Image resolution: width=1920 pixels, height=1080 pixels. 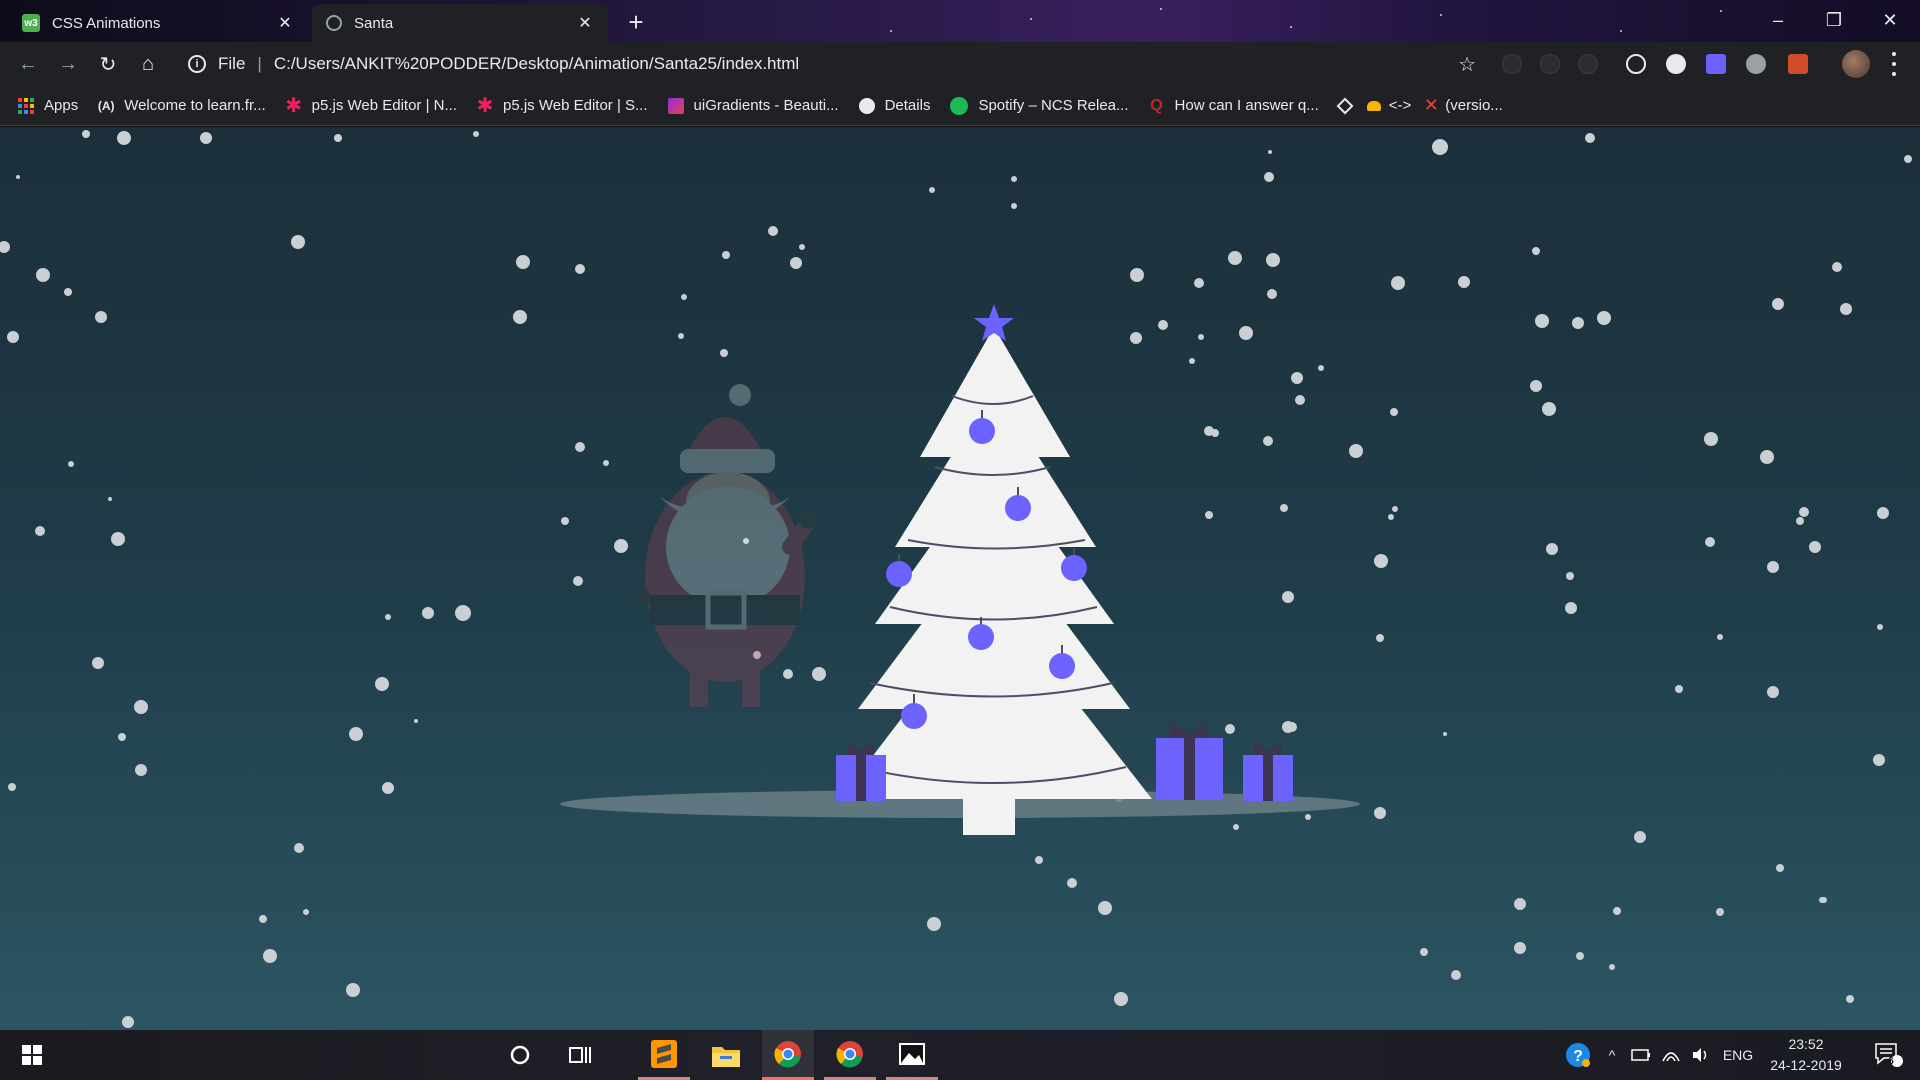 What do you see at coordinates (1894, 64) in the screenshot?
I see `menu-icon` at bounding box center [1894, 64].